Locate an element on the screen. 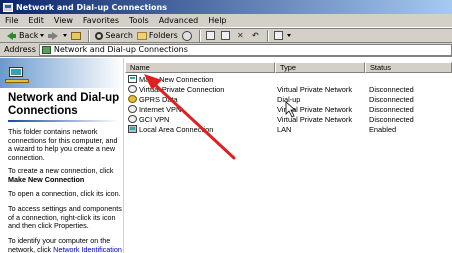 The width and height of the screenshot is (452, 253). address-value: Network and Dial-up Connections is located at coordinates (120, 49).